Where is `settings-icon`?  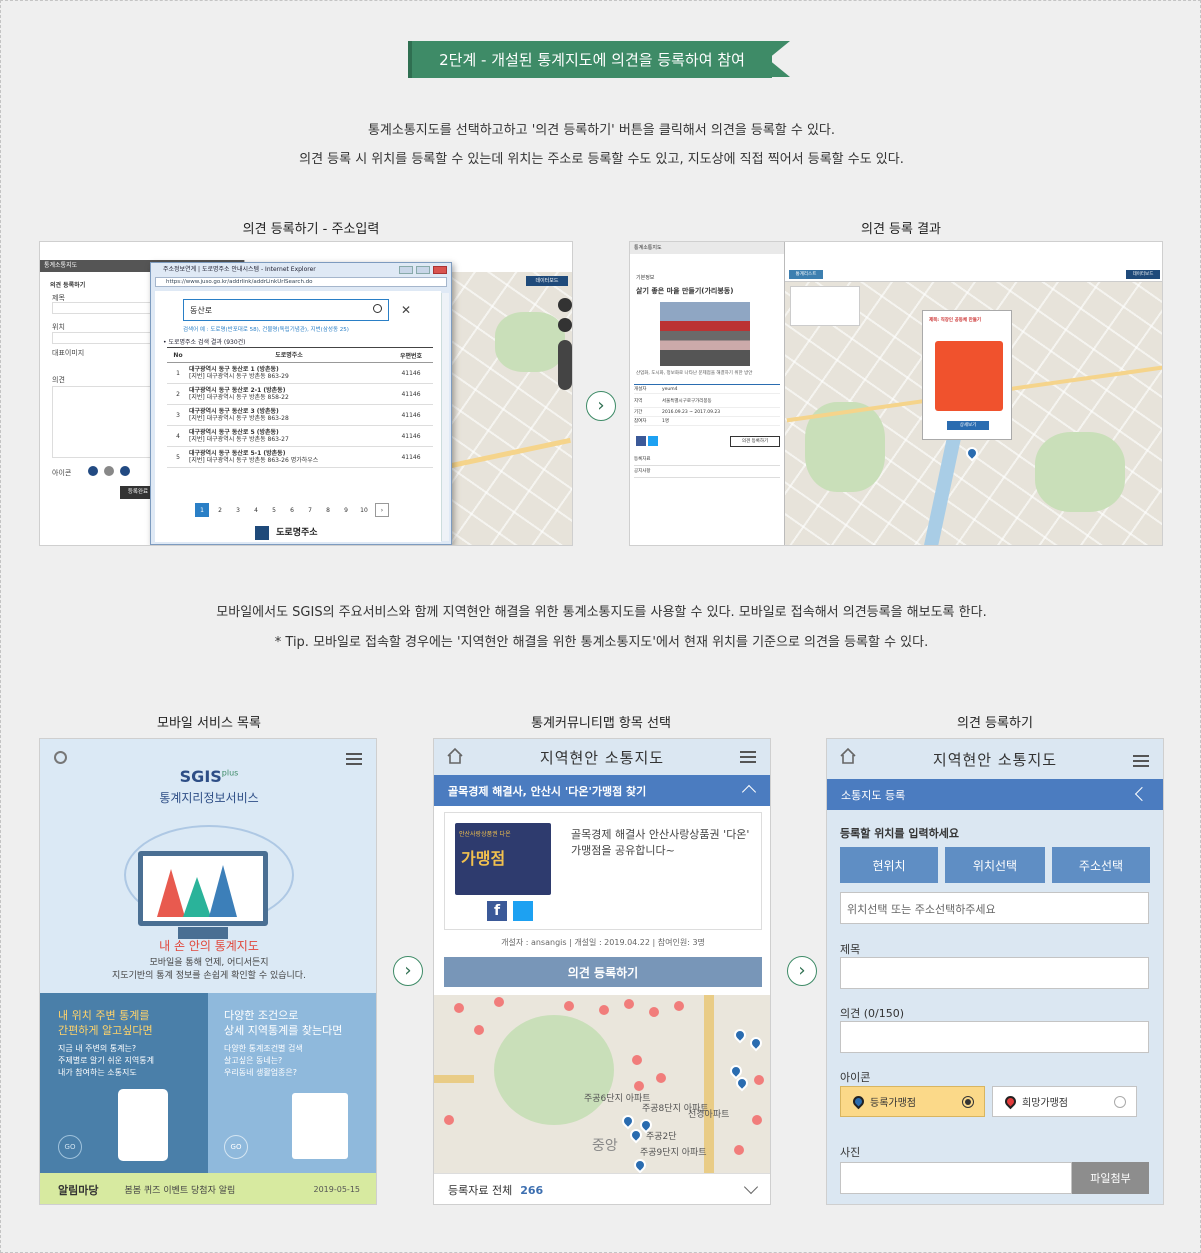
settings-icon is located at coordinates (565, 305).